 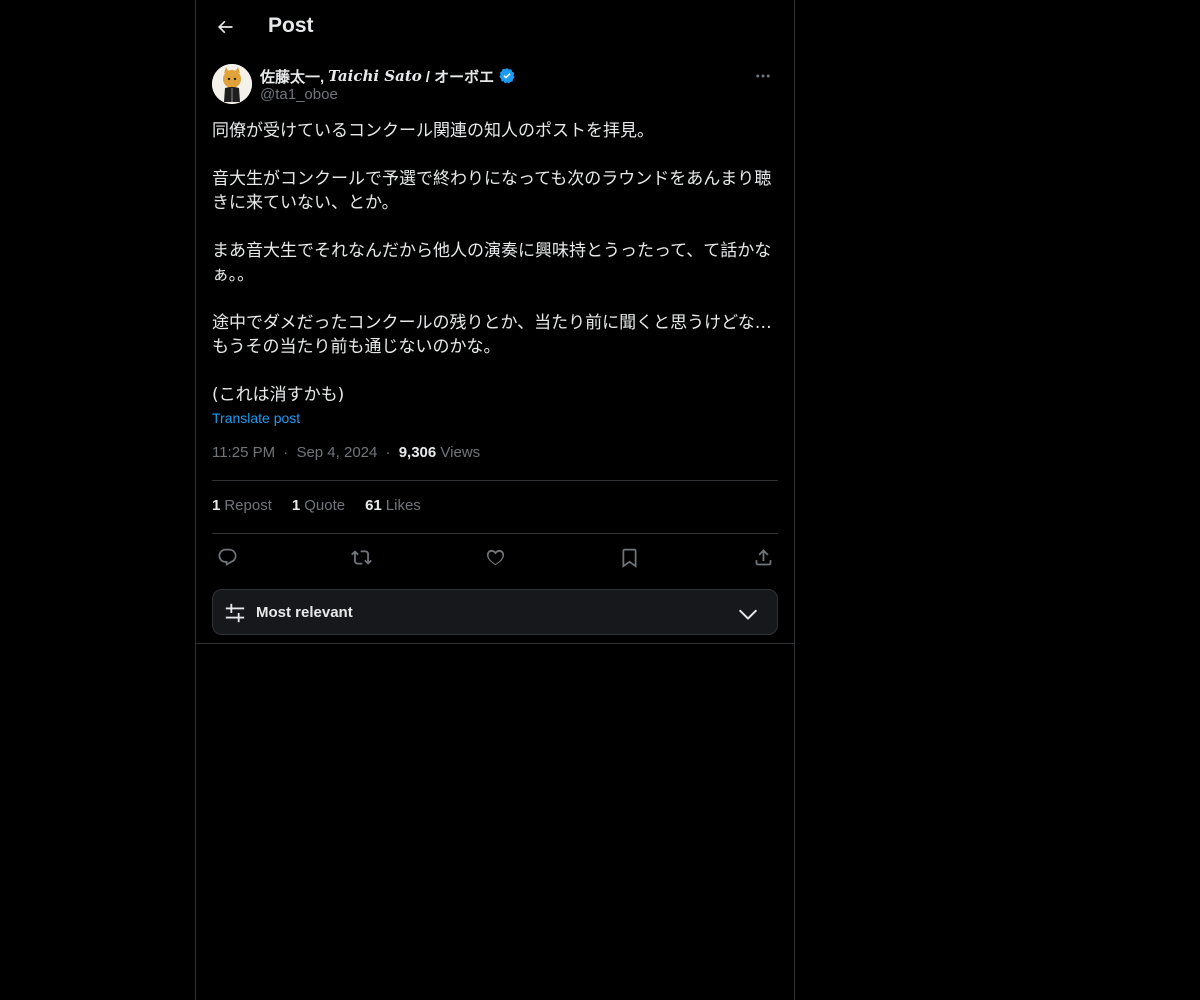 I want to click on display-name-italic: Taichi Sato, so click(x=375, y=76).